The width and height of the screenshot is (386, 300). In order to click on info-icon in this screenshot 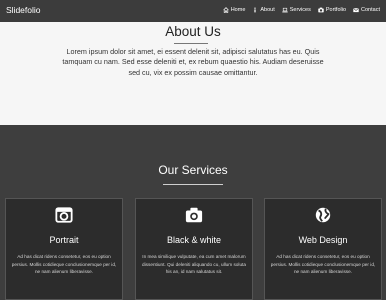, I will do `click(255, 10)`.